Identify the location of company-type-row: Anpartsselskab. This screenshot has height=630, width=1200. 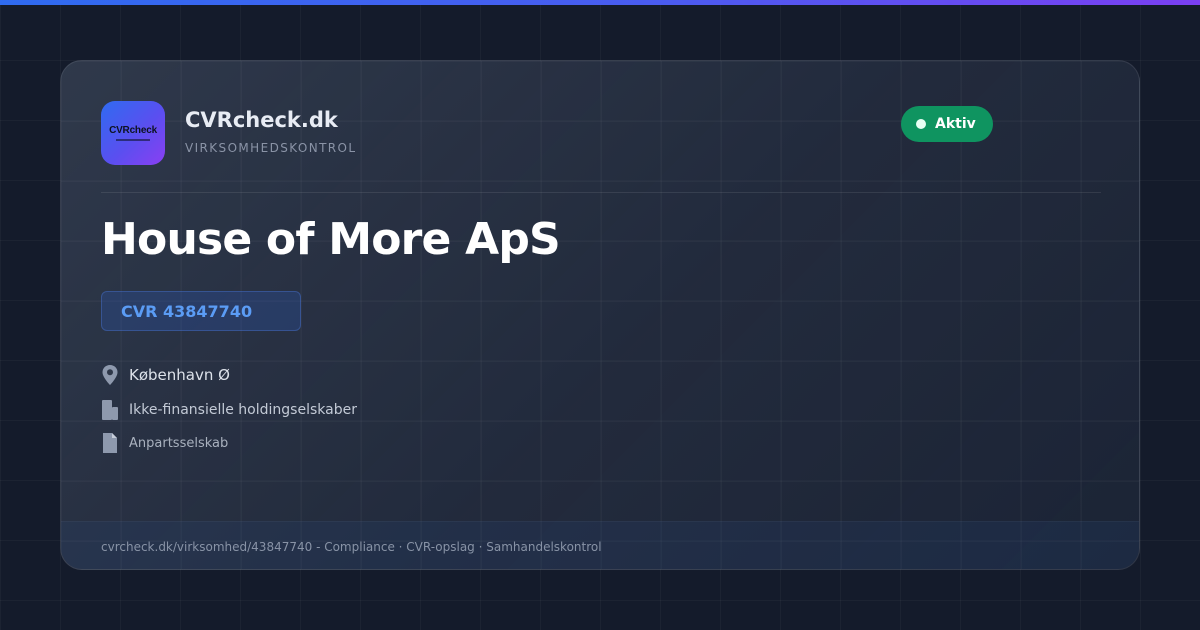
(164, 443).